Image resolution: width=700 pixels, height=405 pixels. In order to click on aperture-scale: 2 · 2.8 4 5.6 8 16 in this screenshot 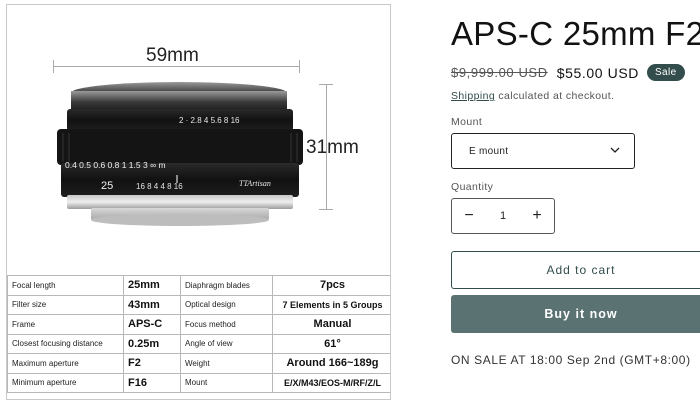, I will do `click(209, 120)`.